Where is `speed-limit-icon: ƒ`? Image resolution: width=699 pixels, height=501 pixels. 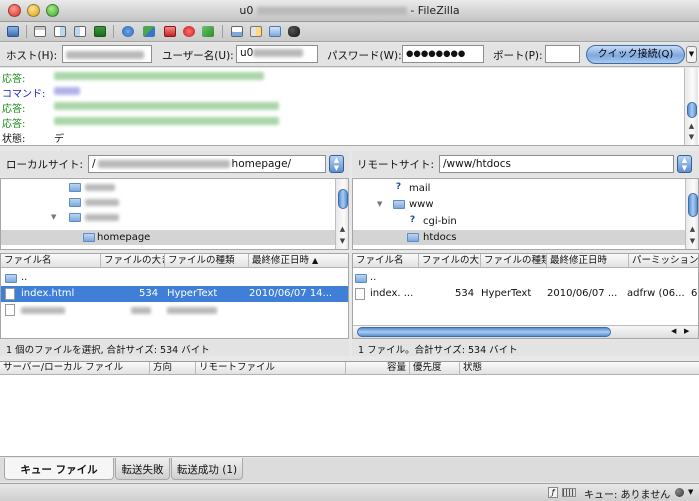 speed-limit-icon: ƒ is located at coordinates (553, 492).